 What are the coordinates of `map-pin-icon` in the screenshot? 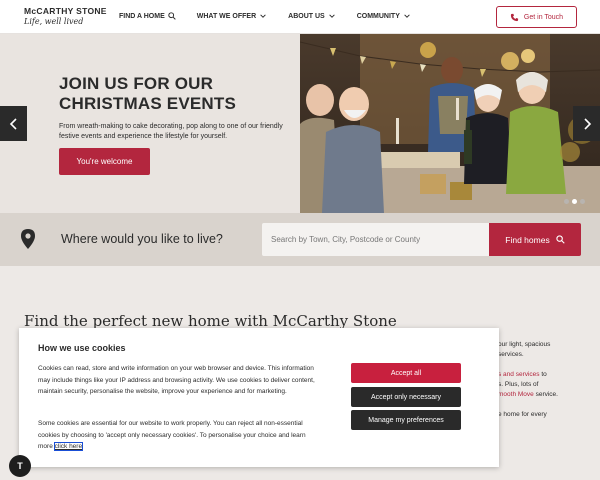 It's located at (28, 239).